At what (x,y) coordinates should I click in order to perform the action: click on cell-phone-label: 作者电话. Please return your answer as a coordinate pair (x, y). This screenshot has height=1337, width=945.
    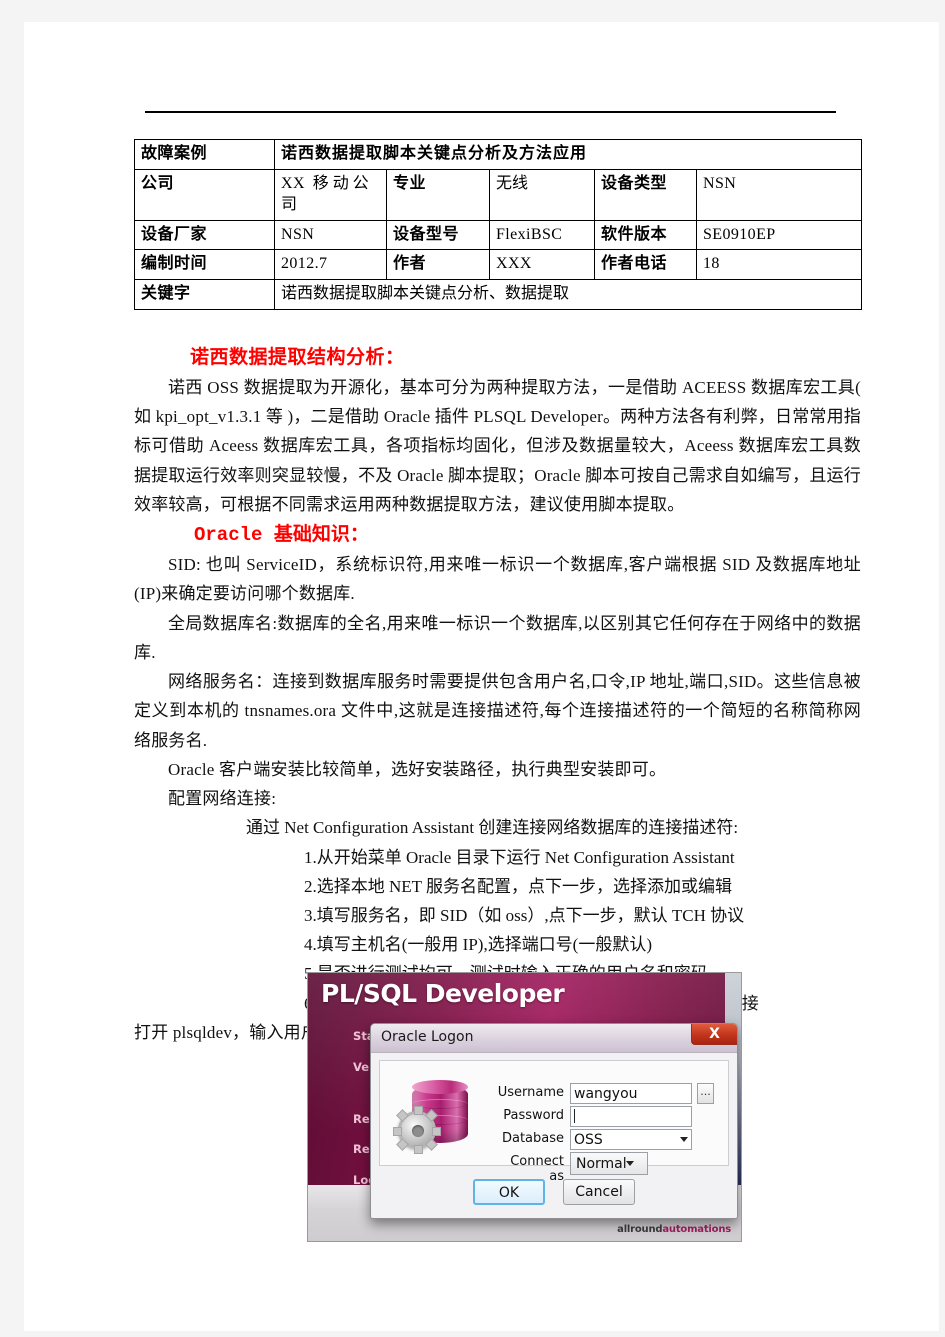
    Looking at the image, I should click on (645, 264).